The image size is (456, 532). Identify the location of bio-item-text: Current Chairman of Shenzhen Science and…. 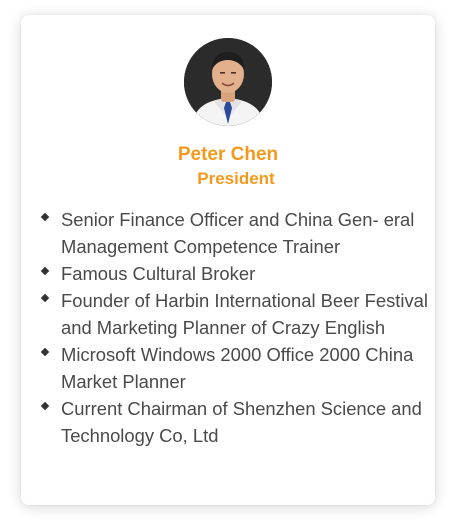
(241, 422).